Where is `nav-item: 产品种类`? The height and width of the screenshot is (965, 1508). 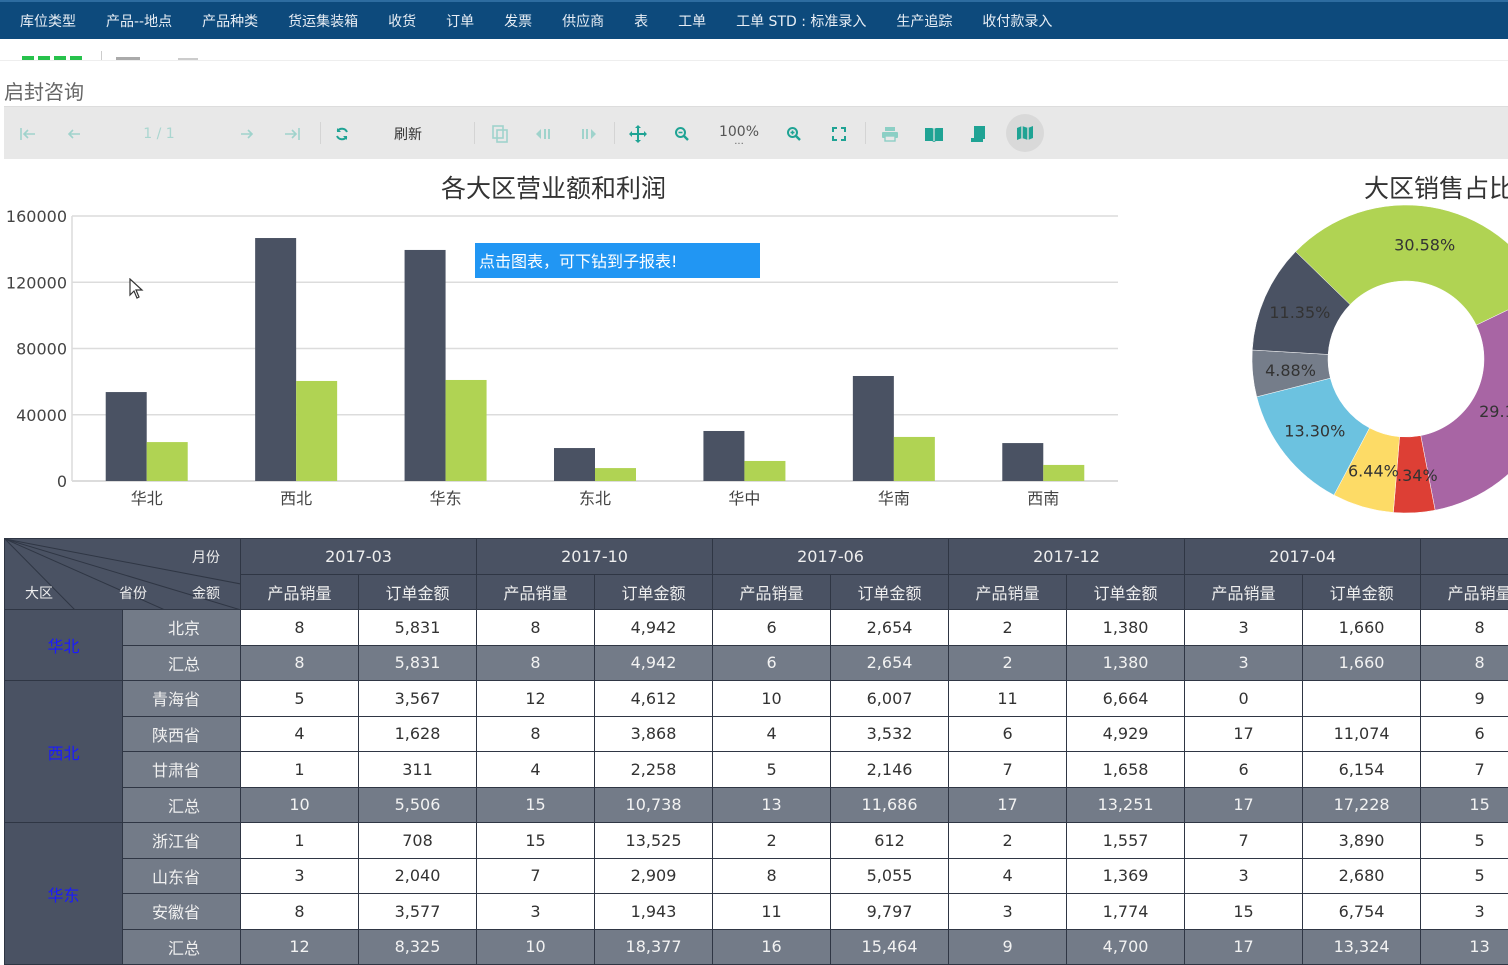
nav-item: 产品种类 is located at coordinates (230, 21).